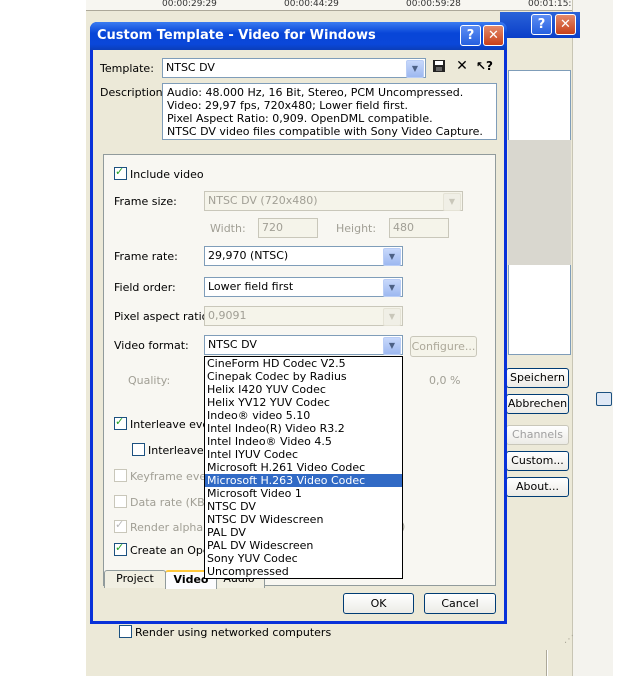 The image size is (625, 688). Describe the element at coordinates (378, 603) in the screenshot. I see `ok-button: OK` at that location.